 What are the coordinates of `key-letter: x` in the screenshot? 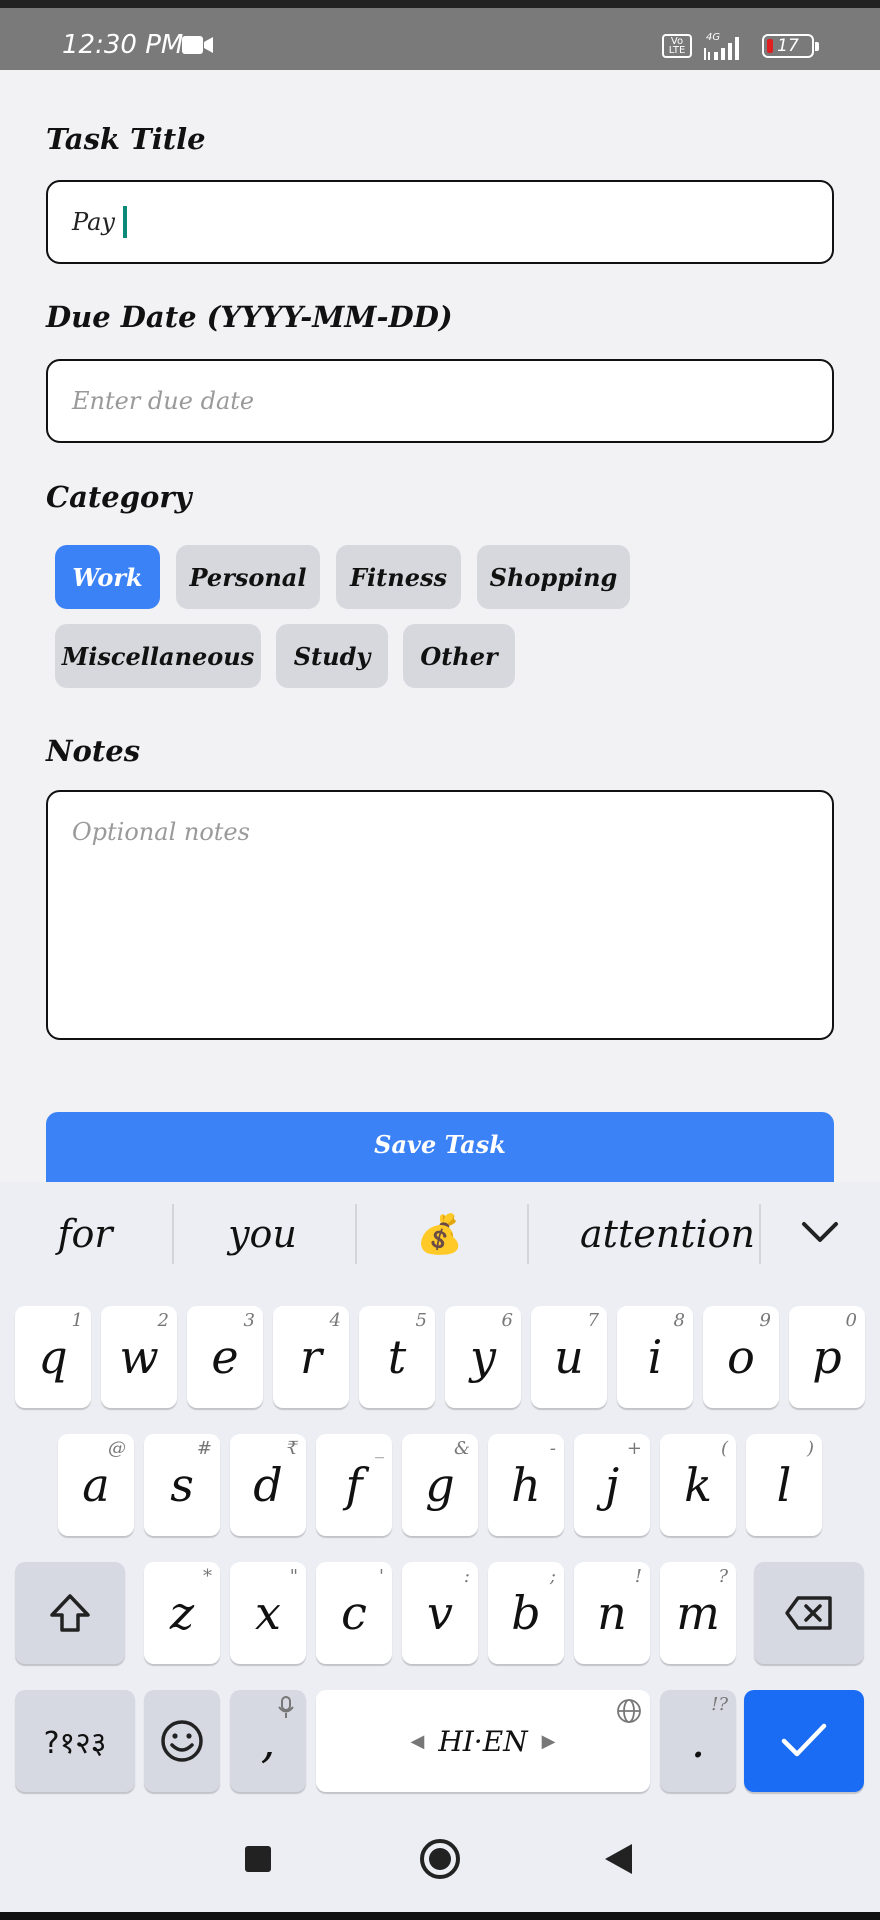 It's located at (268, 1613).